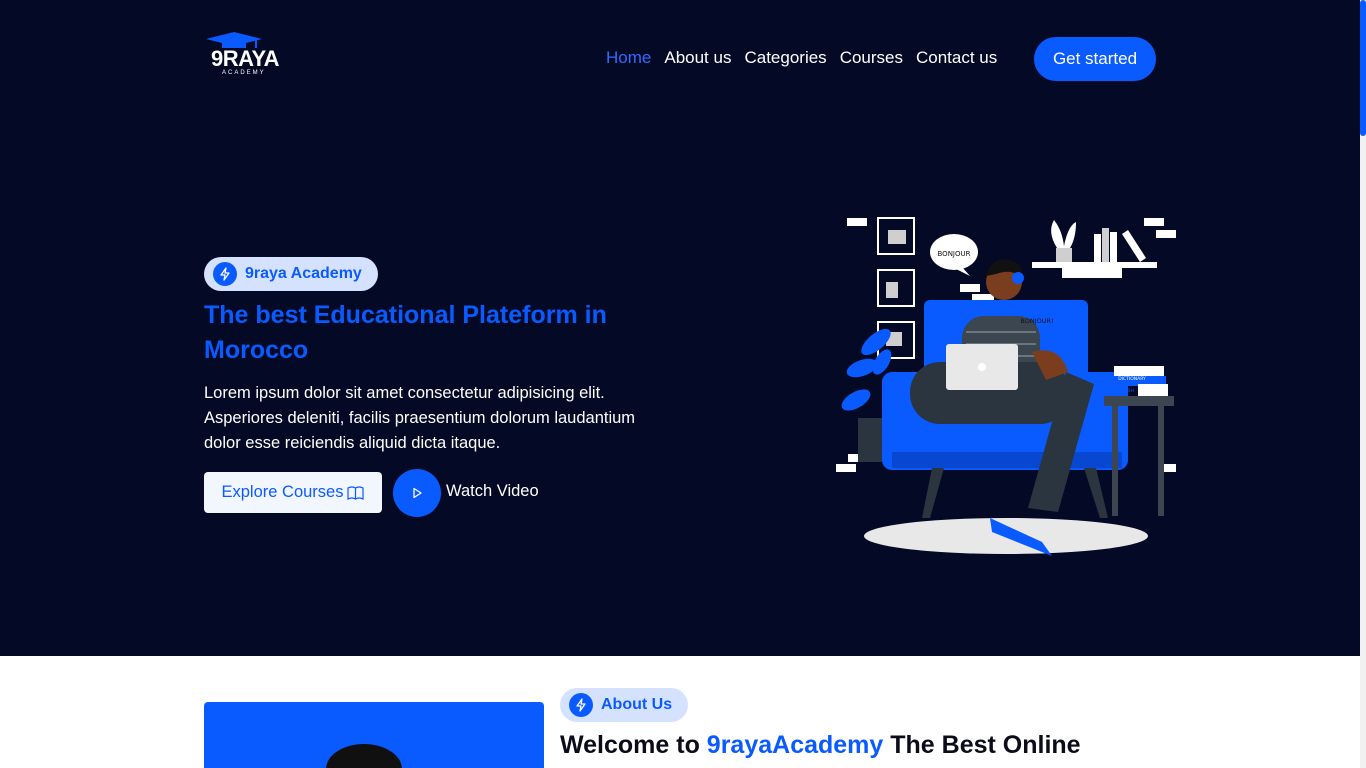  What do you see at coordinates (1006, 386) in the screenshot?
I see `hero-illustration: BONJOUR BONJOUR! DICTIONARY ENGLISH` at bounding box center [1006, 386].